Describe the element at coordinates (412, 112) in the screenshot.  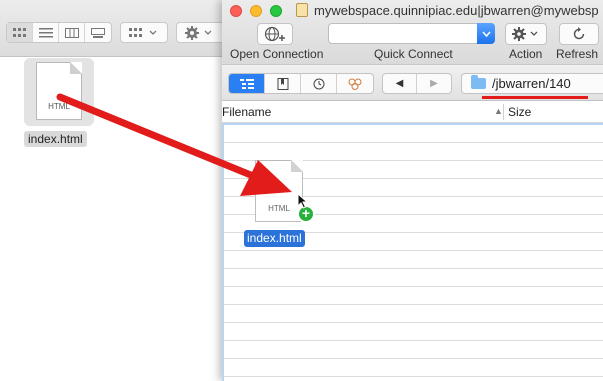
I see `file-list-header: Filename ▲ Size` at that location.